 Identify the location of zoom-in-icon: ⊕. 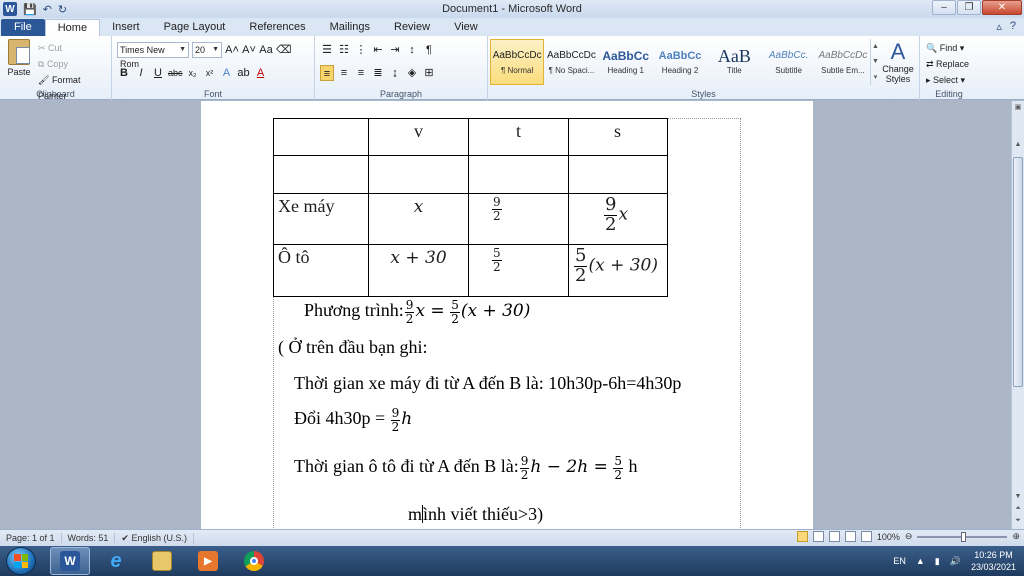
(1016, 536).